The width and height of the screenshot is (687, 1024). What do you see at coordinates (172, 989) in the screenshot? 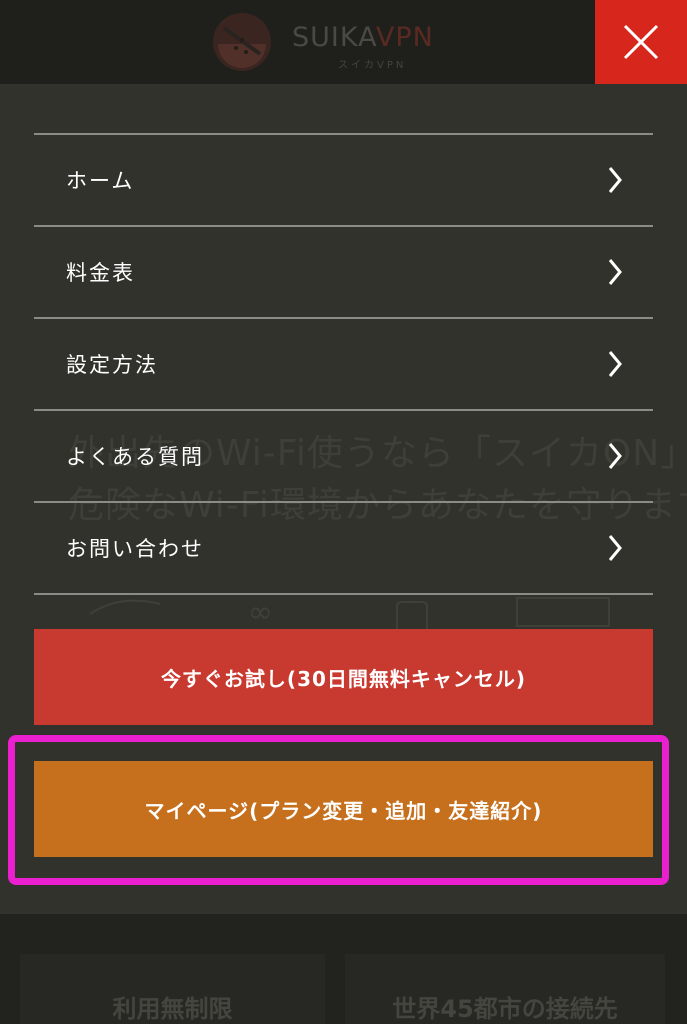
I see `feature-card-unlimited: 利用無制限` at bounding box center [172, 989].